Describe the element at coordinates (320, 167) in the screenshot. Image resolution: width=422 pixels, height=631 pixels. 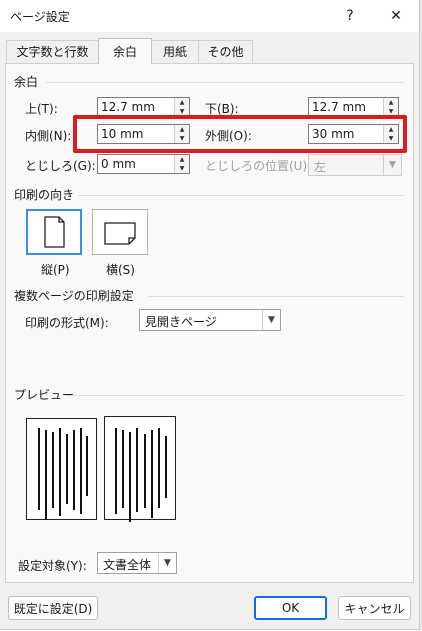
I see `gutter-position-value: 左` at that location.